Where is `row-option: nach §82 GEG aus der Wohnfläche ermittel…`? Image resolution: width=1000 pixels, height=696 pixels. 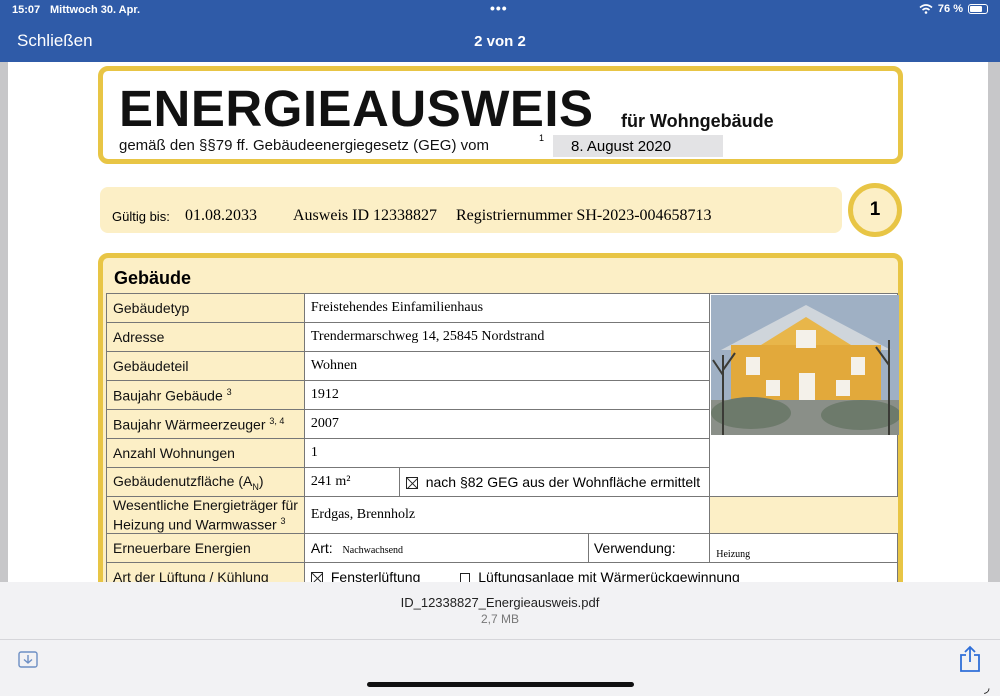
row-option: nach §82 GEG aus der Wohnfläche ermittel… is located at coordinates (554, 482).